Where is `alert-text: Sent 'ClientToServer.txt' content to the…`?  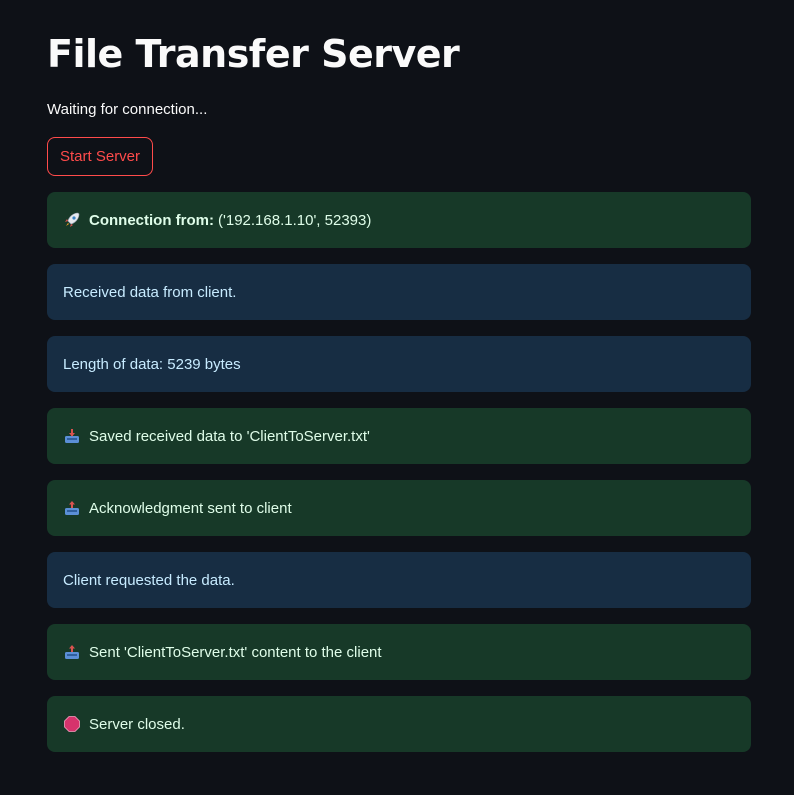
alert-text: Sent 'ClientToServer.txt' content to the… is located at coordinates (235, 652).